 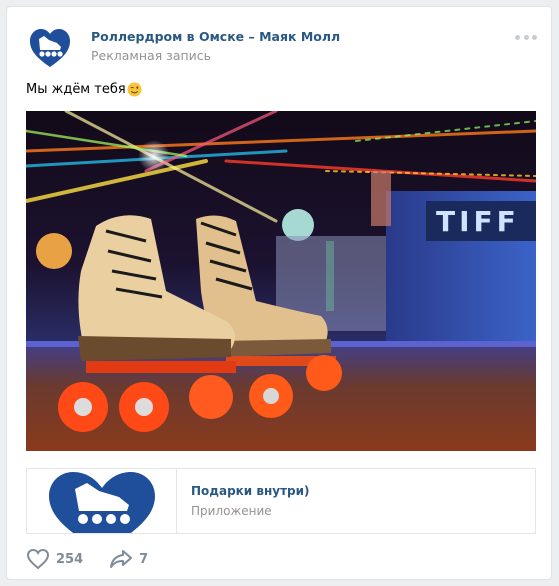 I want to click on heart-icon, so click(x=38, y=559).